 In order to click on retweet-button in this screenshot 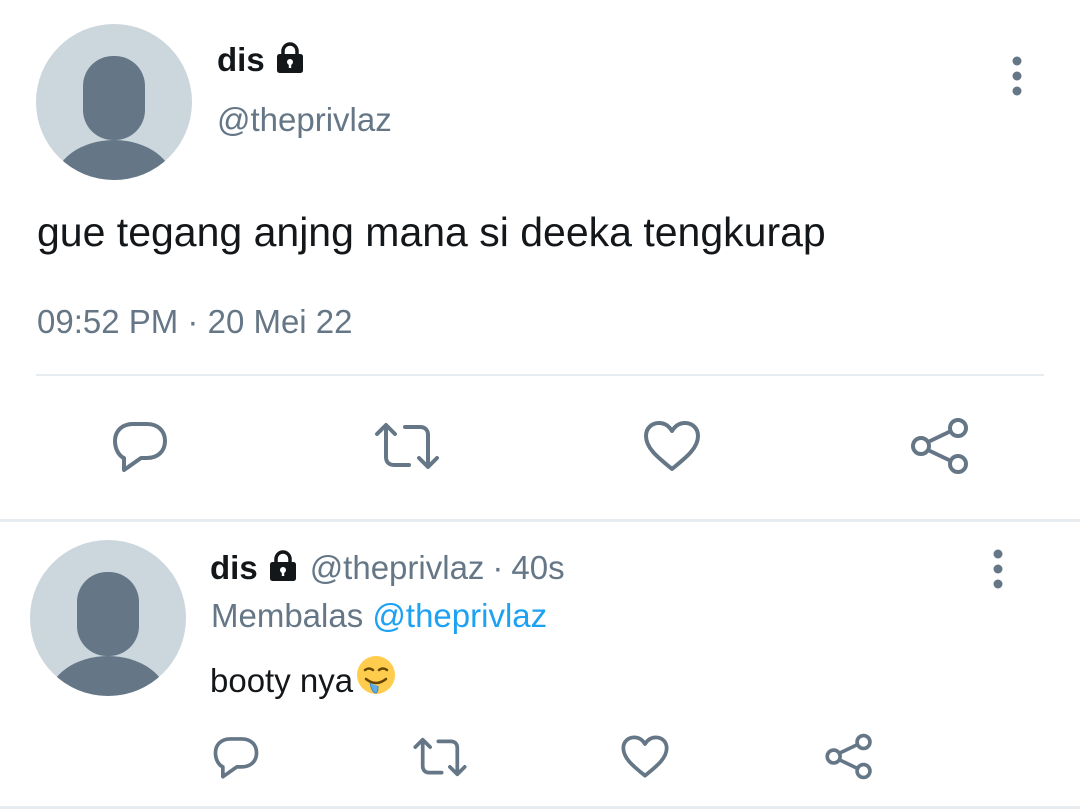, I will do `click(407, 448)`.